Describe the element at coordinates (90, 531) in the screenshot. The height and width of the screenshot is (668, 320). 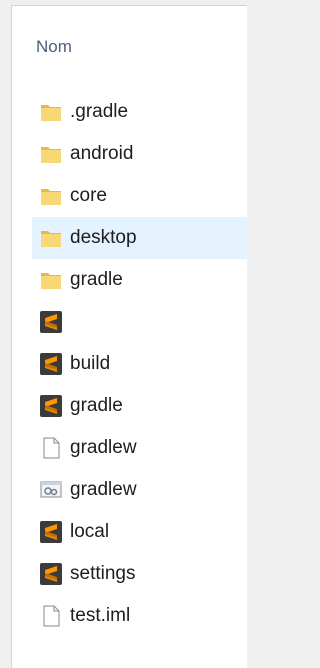
I see `file-name: local` at that location.